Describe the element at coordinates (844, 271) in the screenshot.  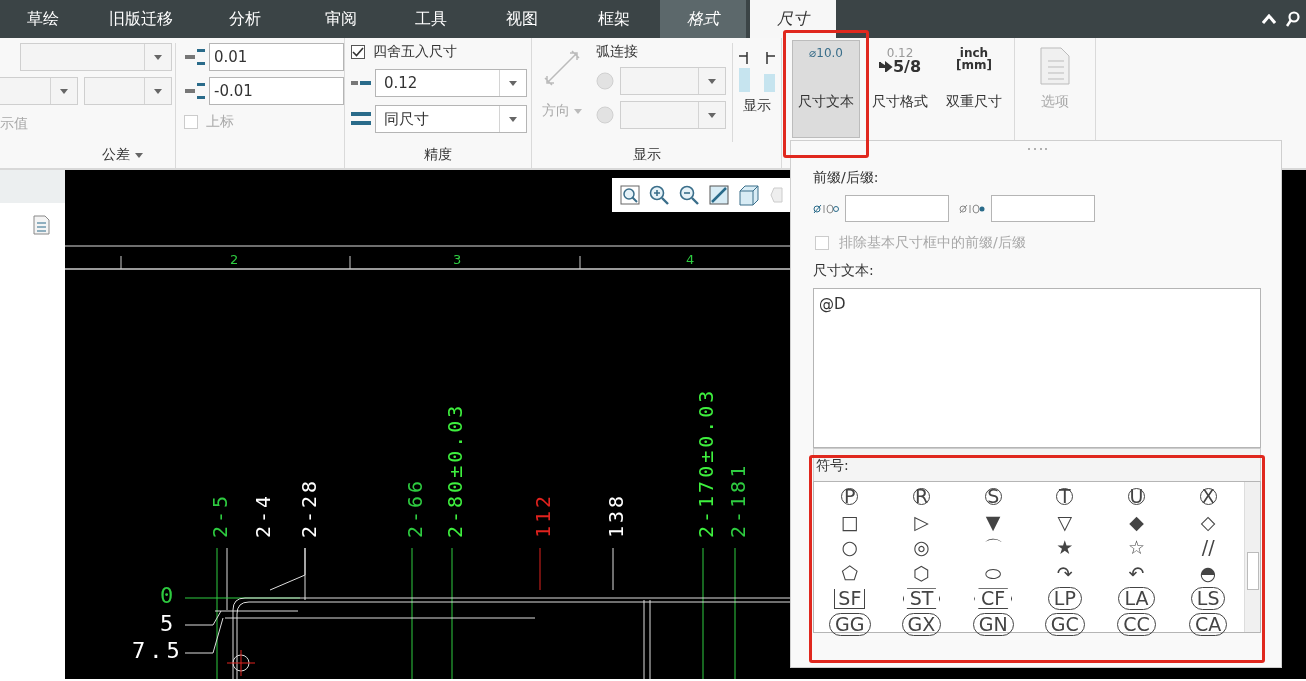
I see `field-label: 尺寸文本:` at that location.